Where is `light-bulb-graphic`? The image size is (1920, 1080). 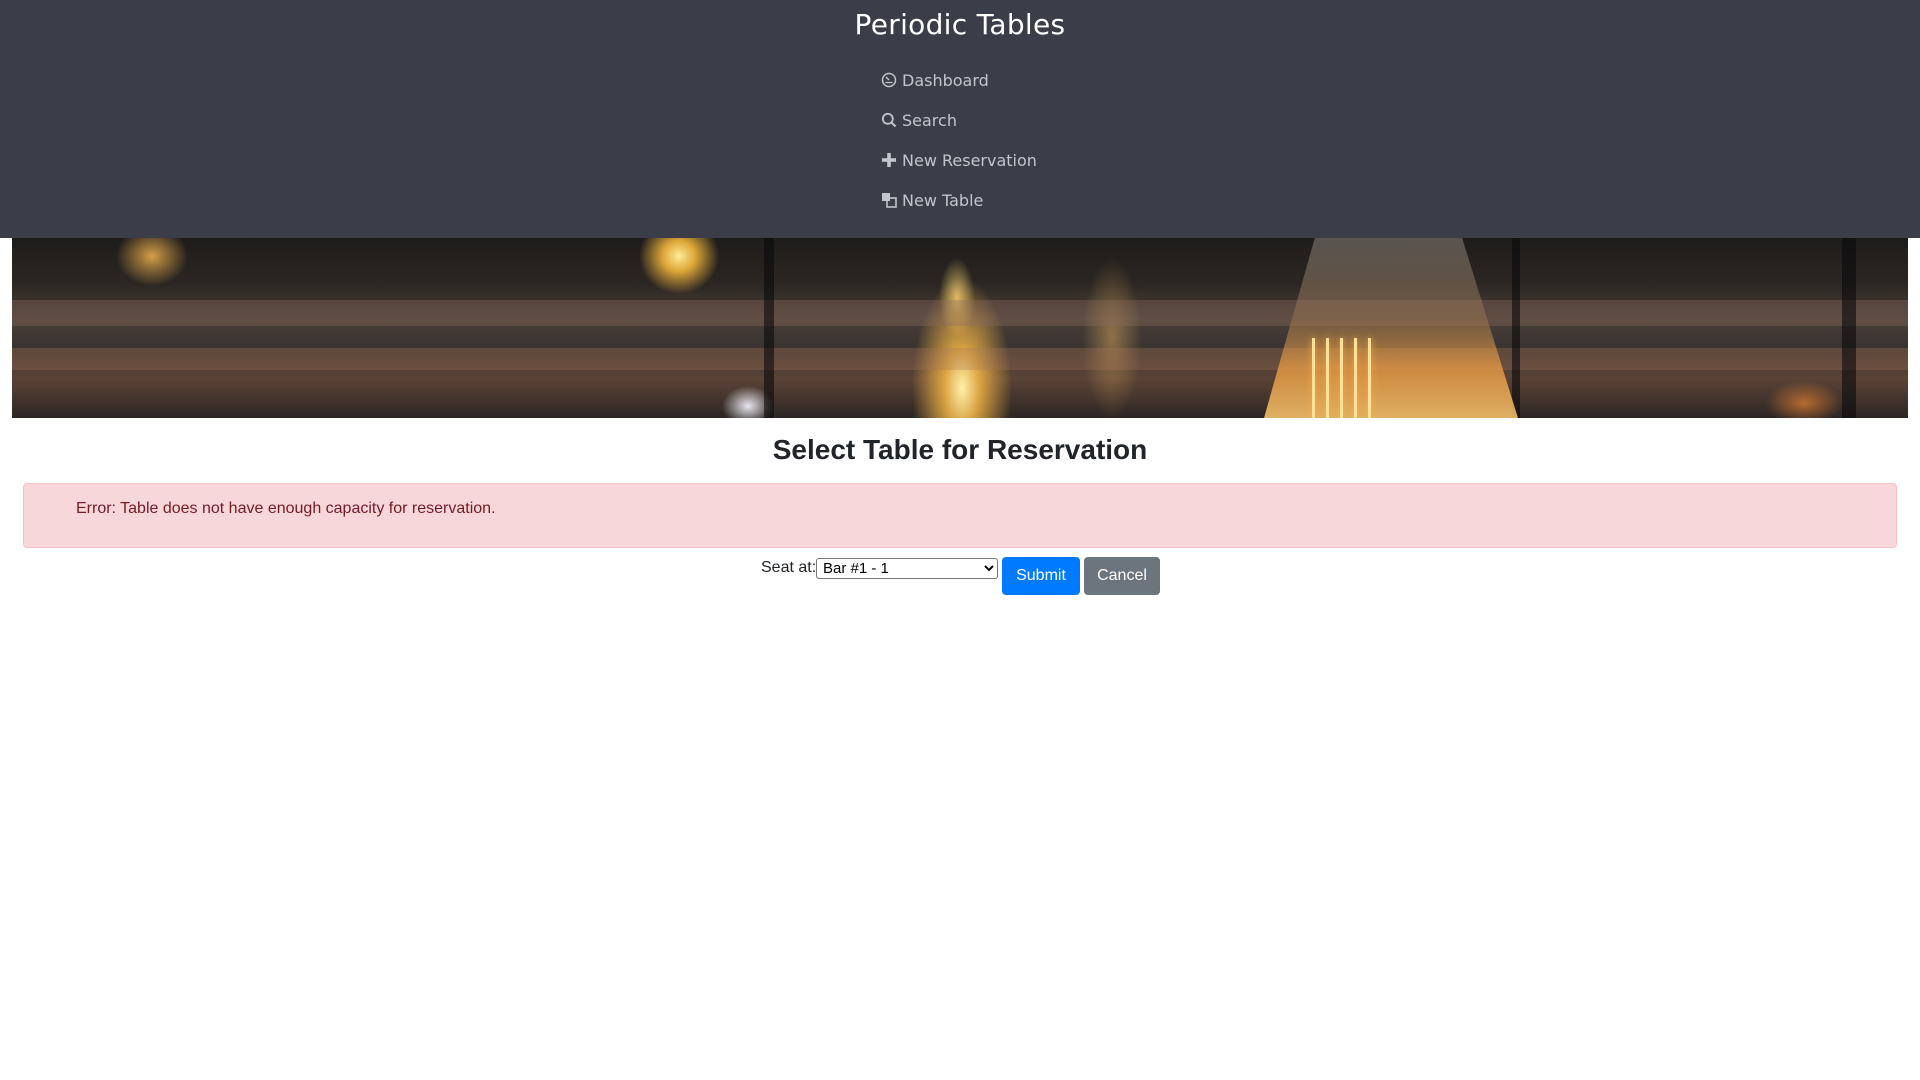
light-bulb-graphic is located at coordinates (1391, 328).